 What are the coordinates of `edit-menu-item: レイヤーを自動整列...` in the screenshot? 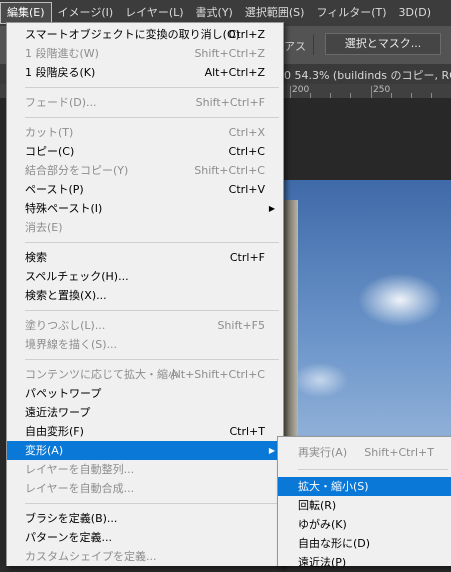 It's located at (145, 469).